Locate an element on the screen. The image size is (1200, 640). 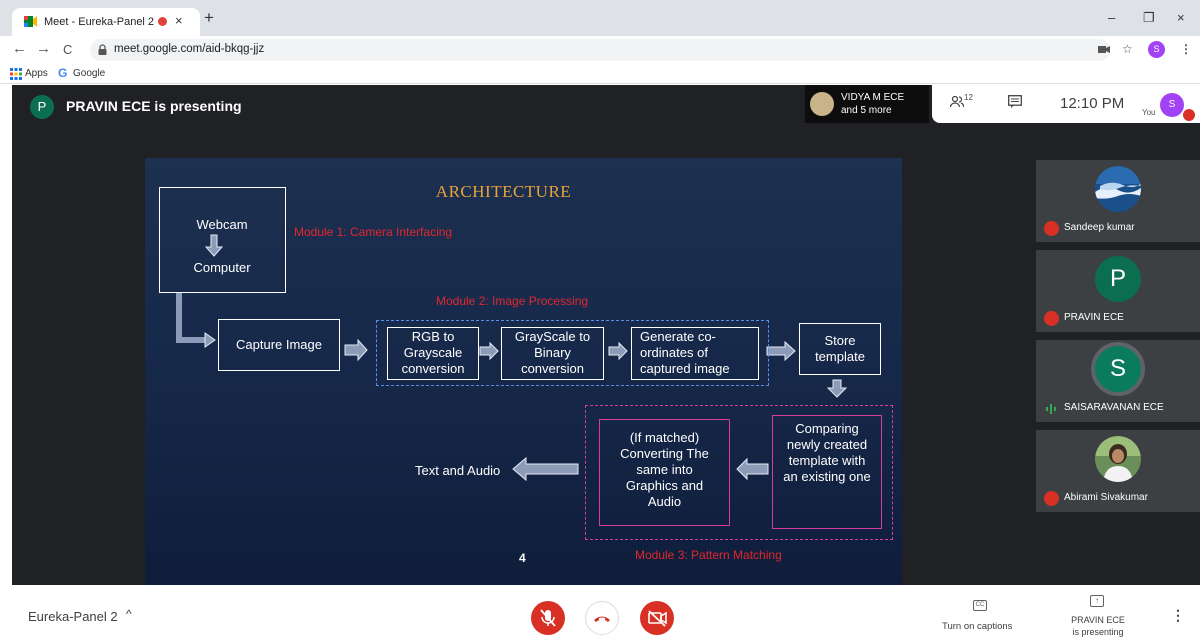
output-label: Text and Audio is located at coordinates (458, 470).